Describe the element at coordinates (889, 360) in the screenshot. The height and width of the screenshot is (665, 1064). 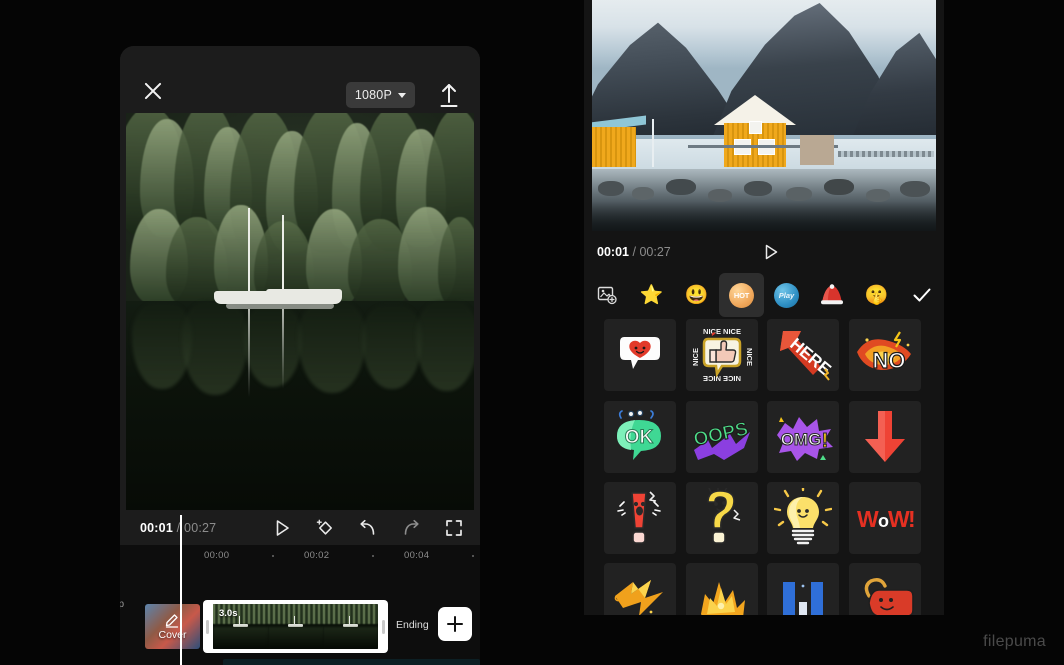
I see `svg-text: NO` at that location.